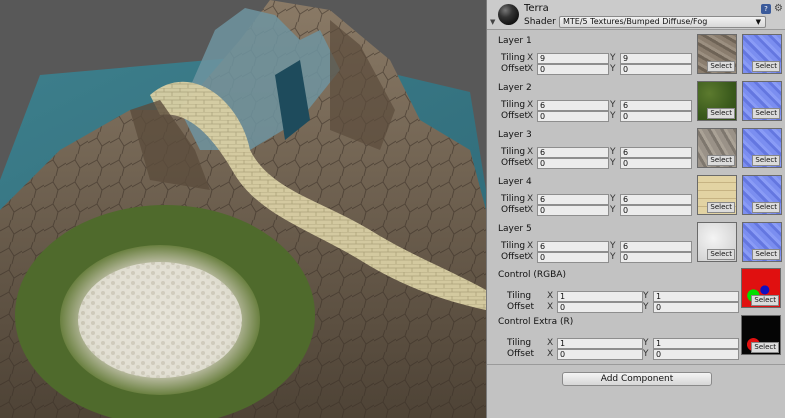 The image size is (785, 418). I want to click on layers-title: Layer 5, so click(515, 229).